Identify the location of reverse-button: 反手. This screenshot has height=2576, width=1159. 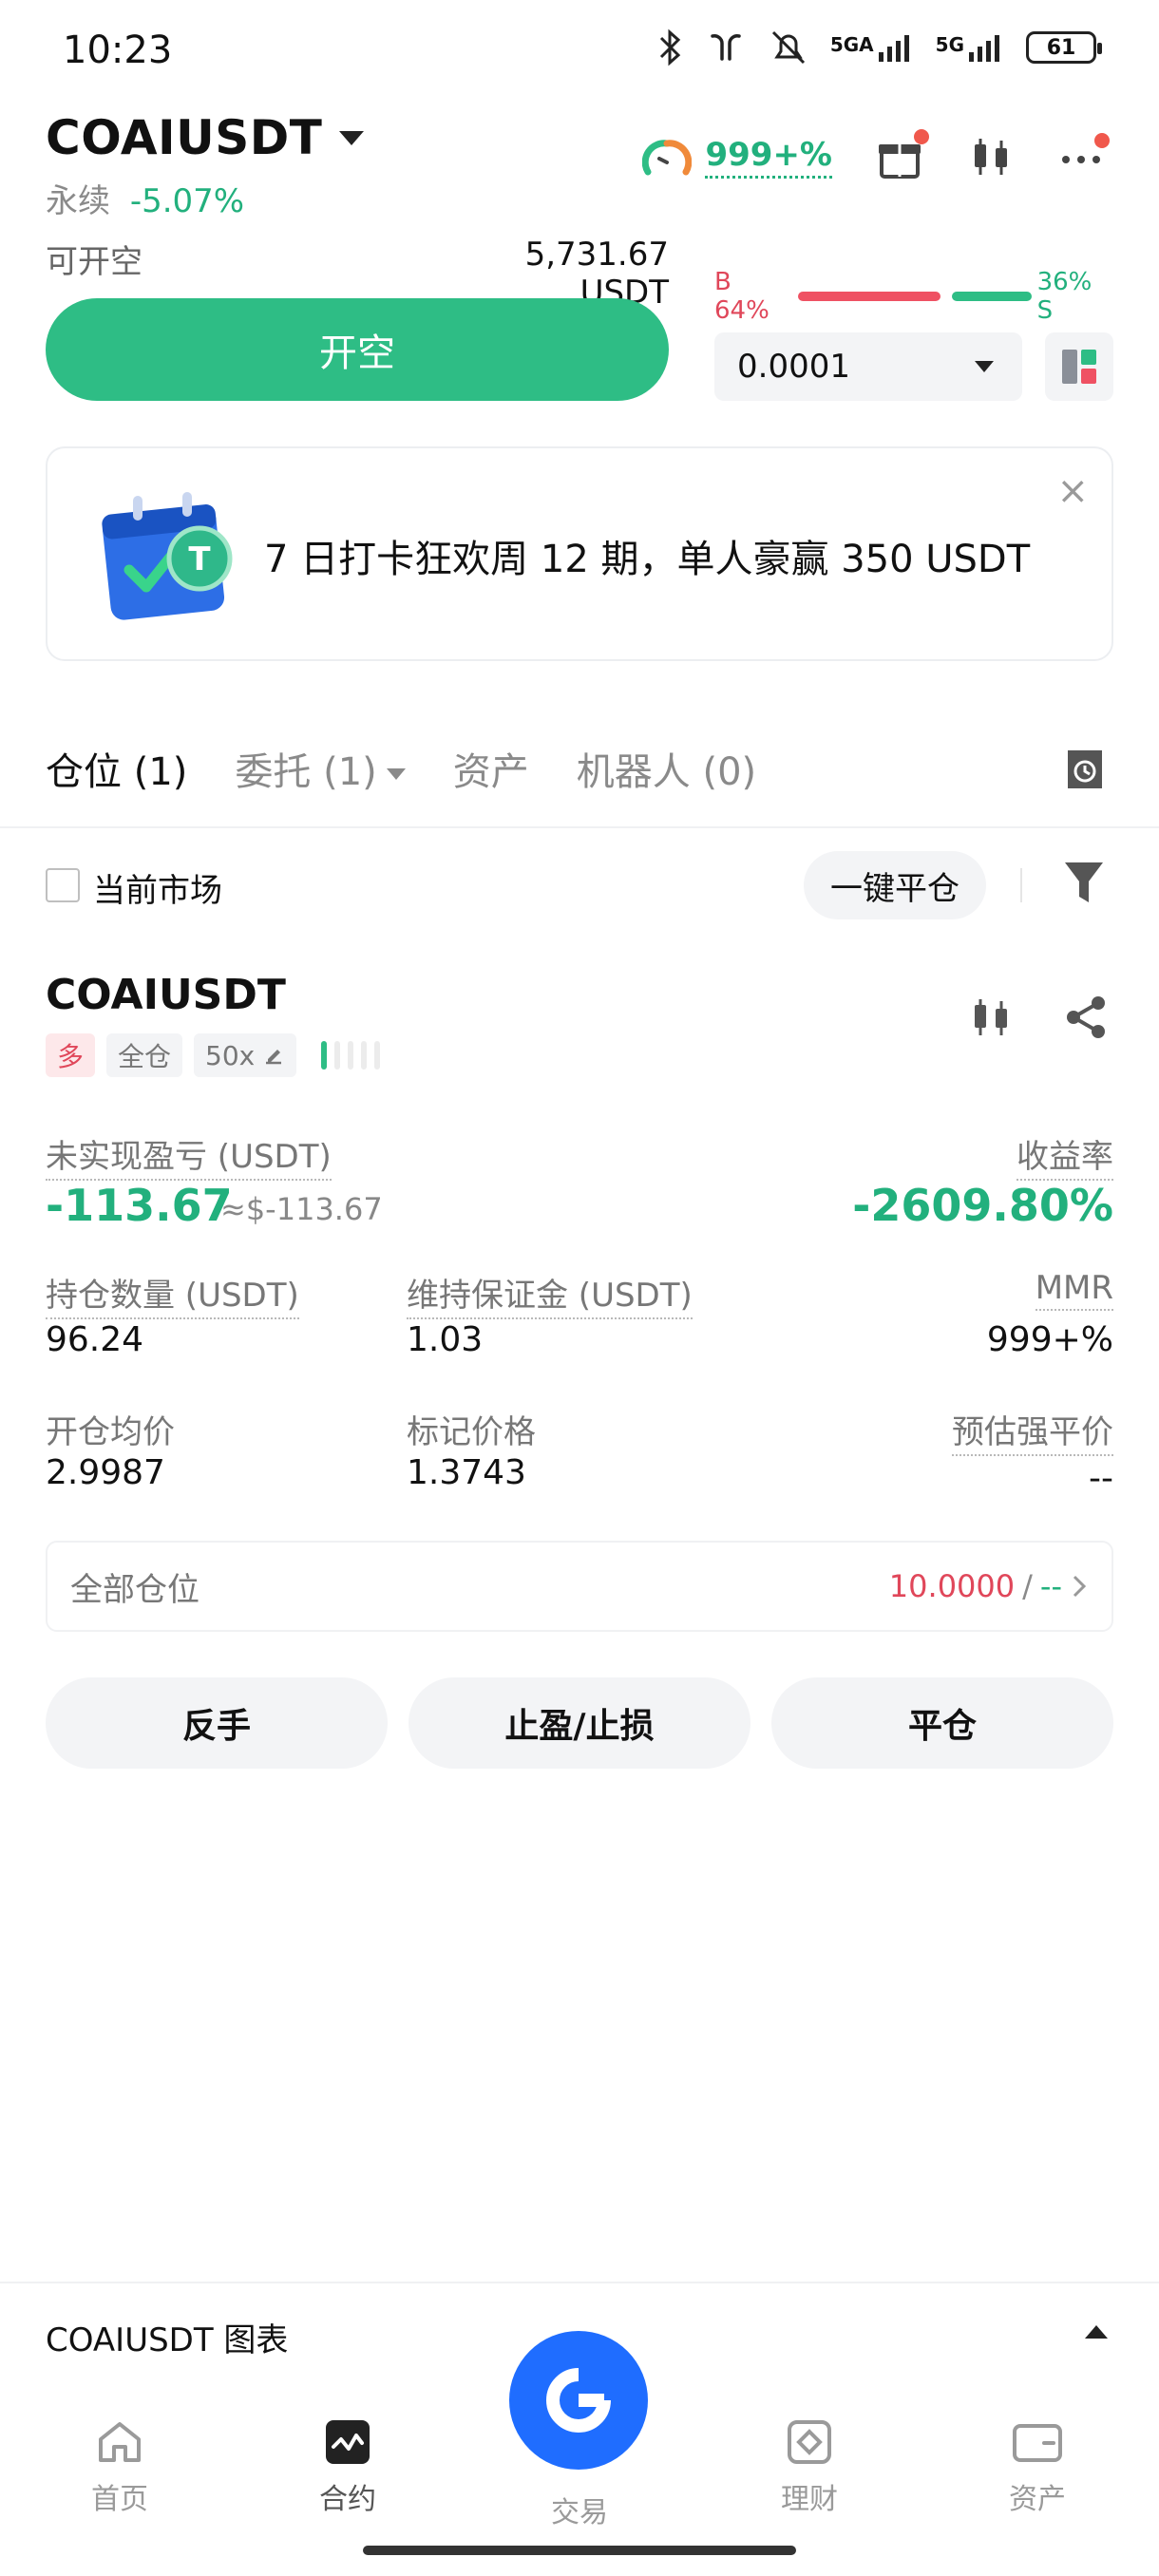
(217, 1723).